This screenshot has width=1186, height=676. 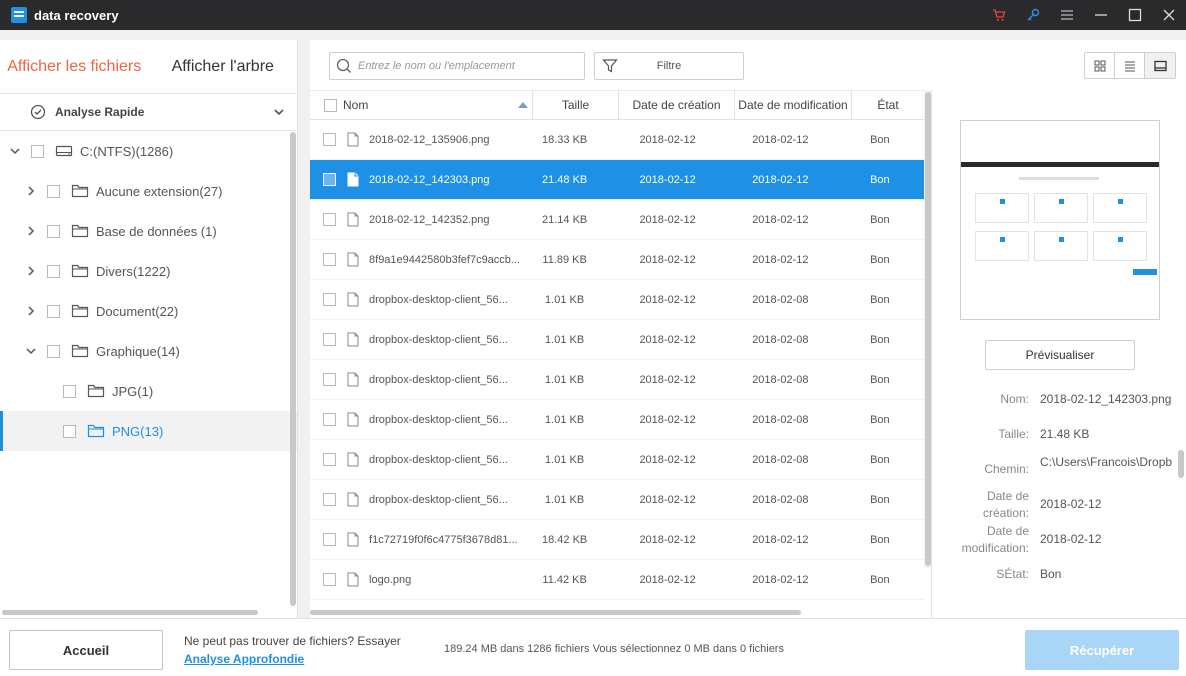 I want to click on tree-item-misc: Divers(1222), so click(x=148, y=271).